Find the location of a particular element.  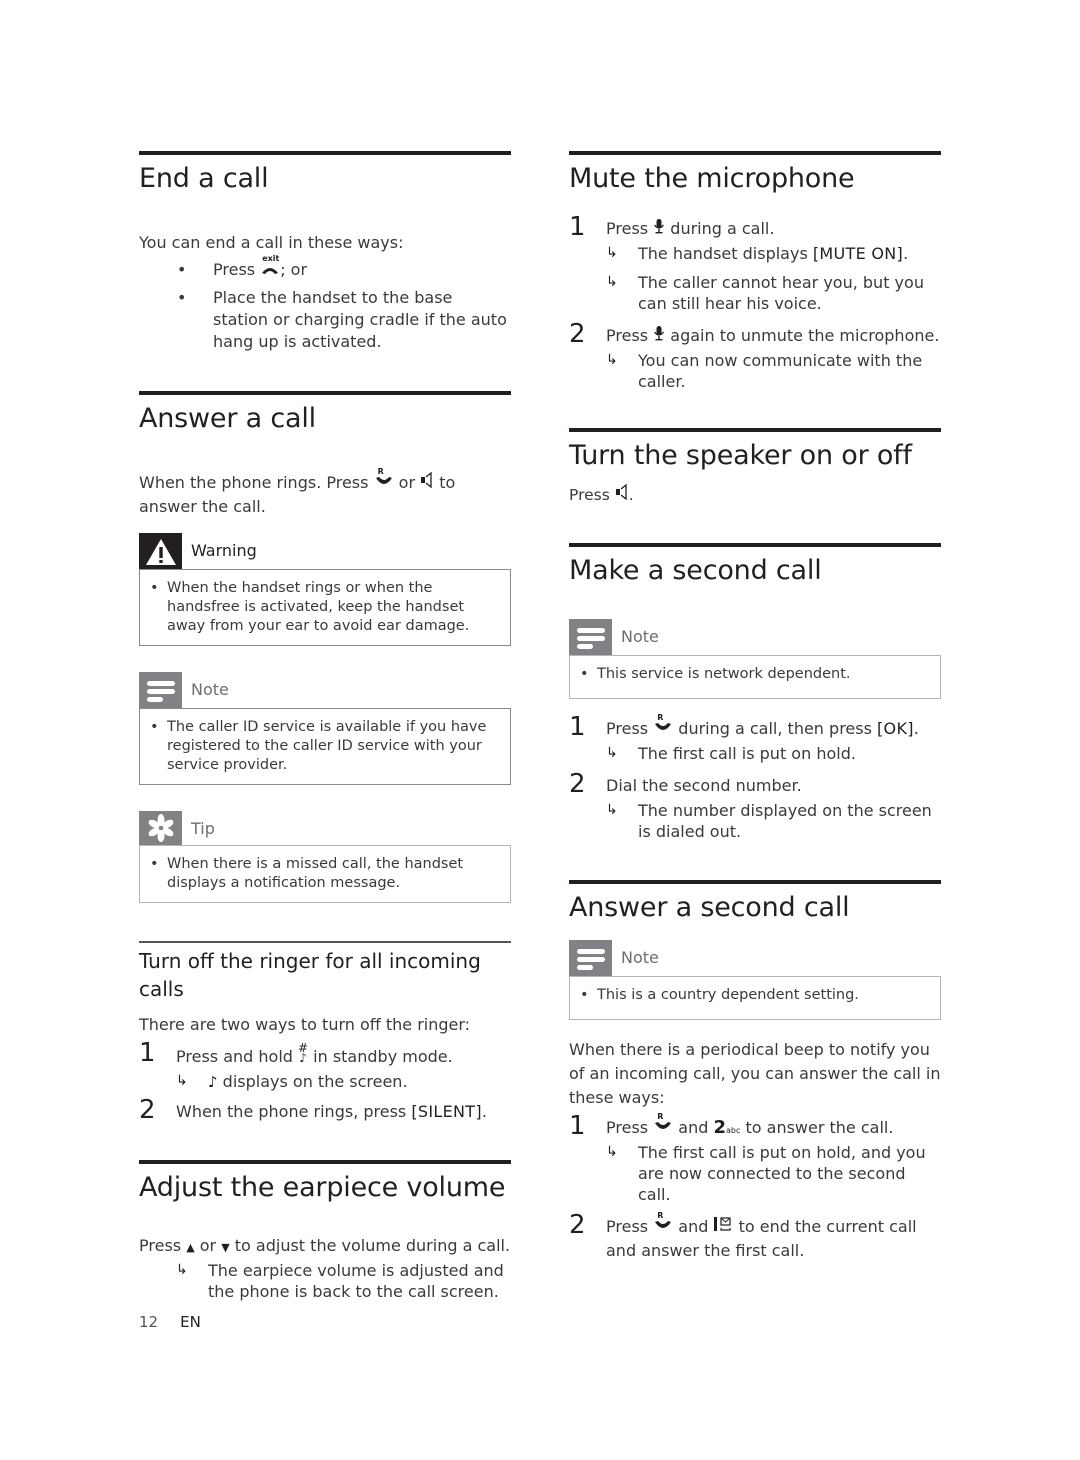

language-code: EN is located at coordinates (190, 1322).